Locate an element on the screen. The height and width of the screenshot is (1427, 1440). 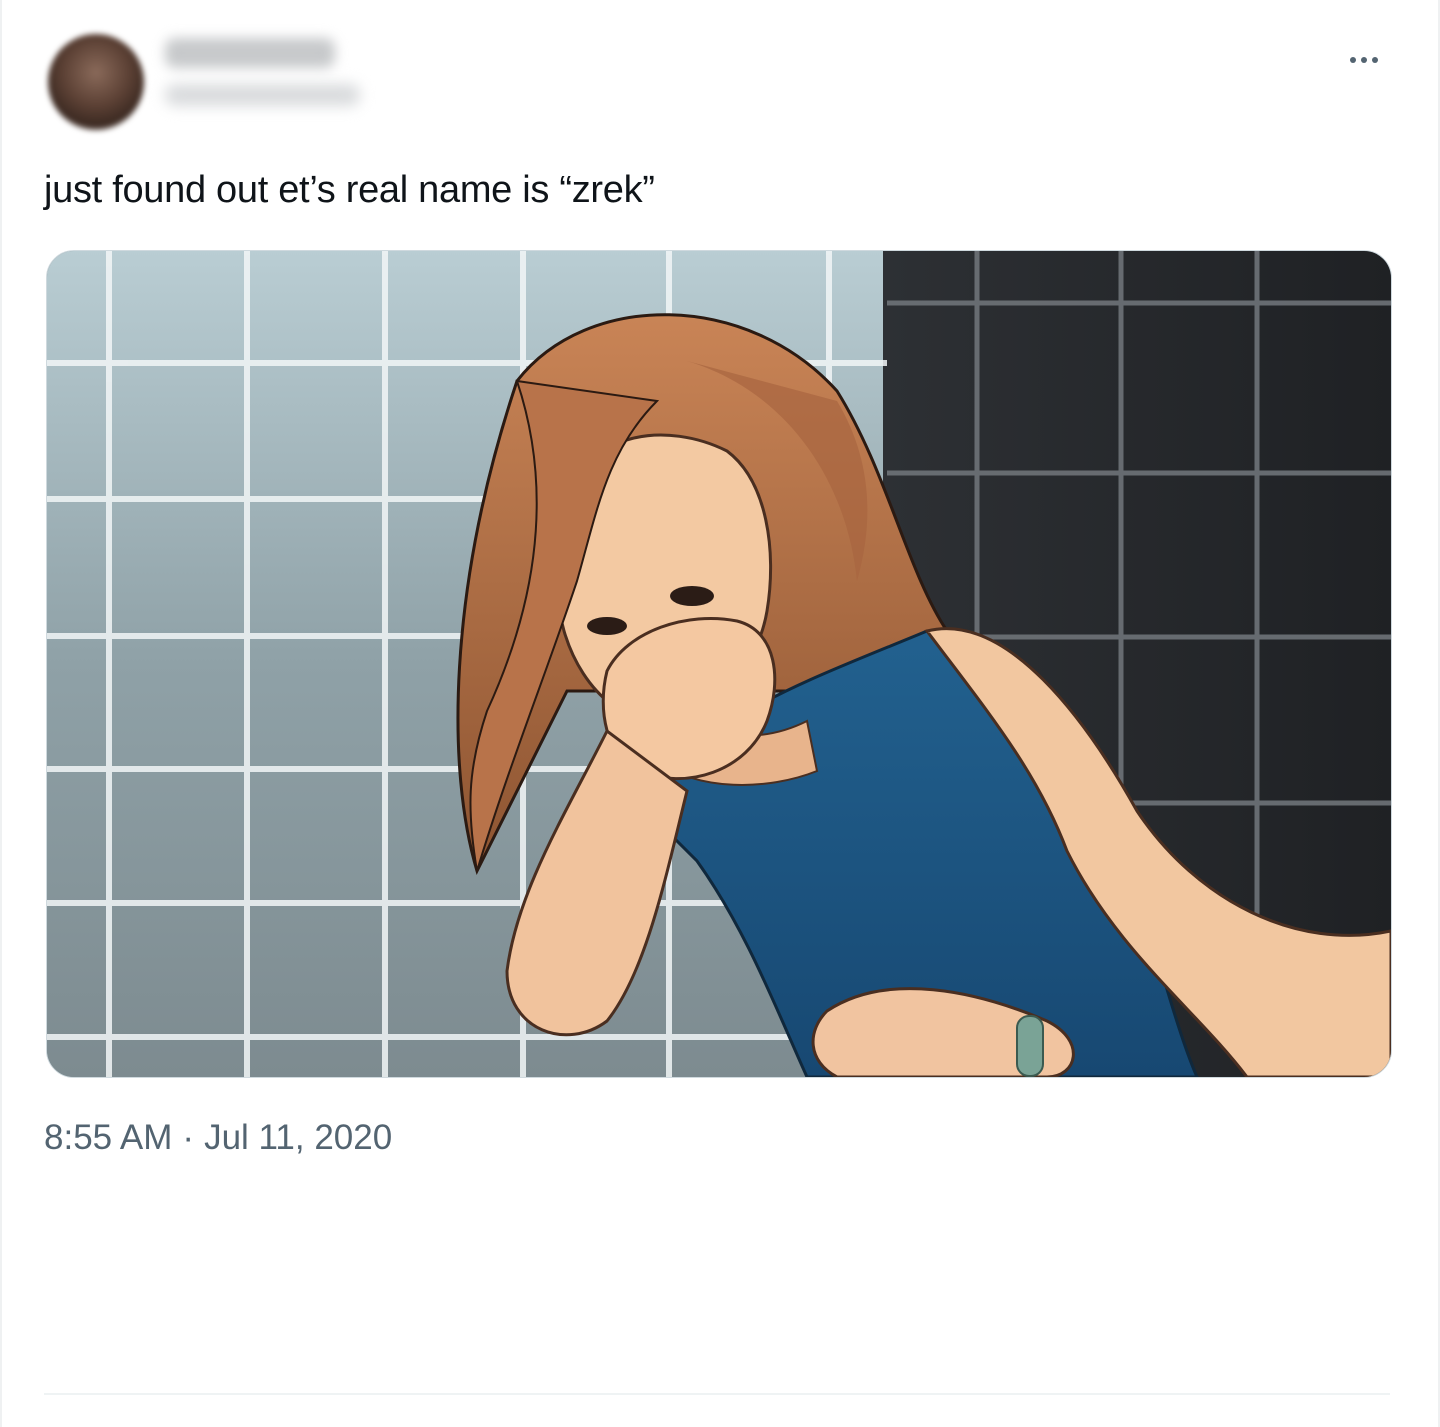
tweet-timestamp: 8:55 AM · Jul 11, 2020 is located at coordinates (218, 1138).